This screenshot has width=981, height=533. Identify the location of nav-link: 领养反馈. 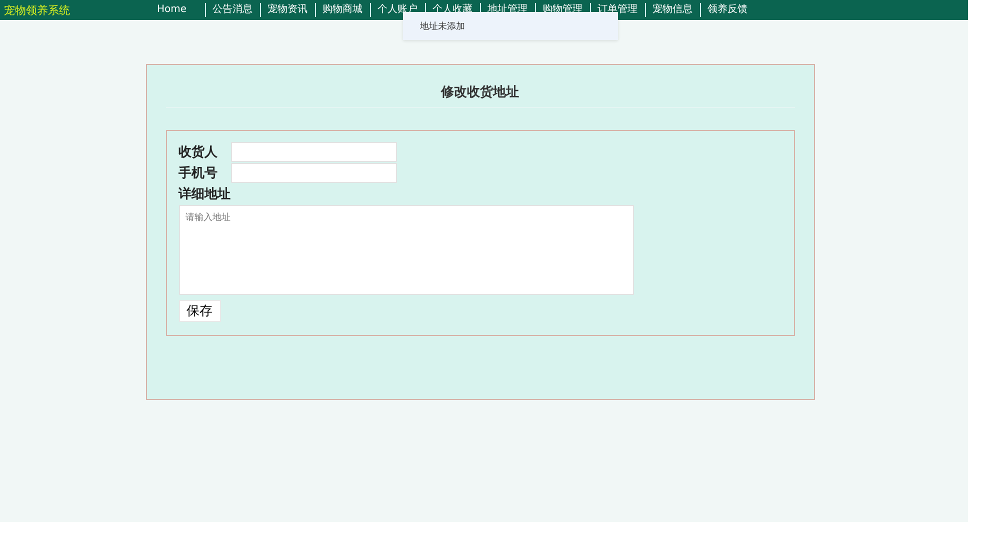
(727, 10).